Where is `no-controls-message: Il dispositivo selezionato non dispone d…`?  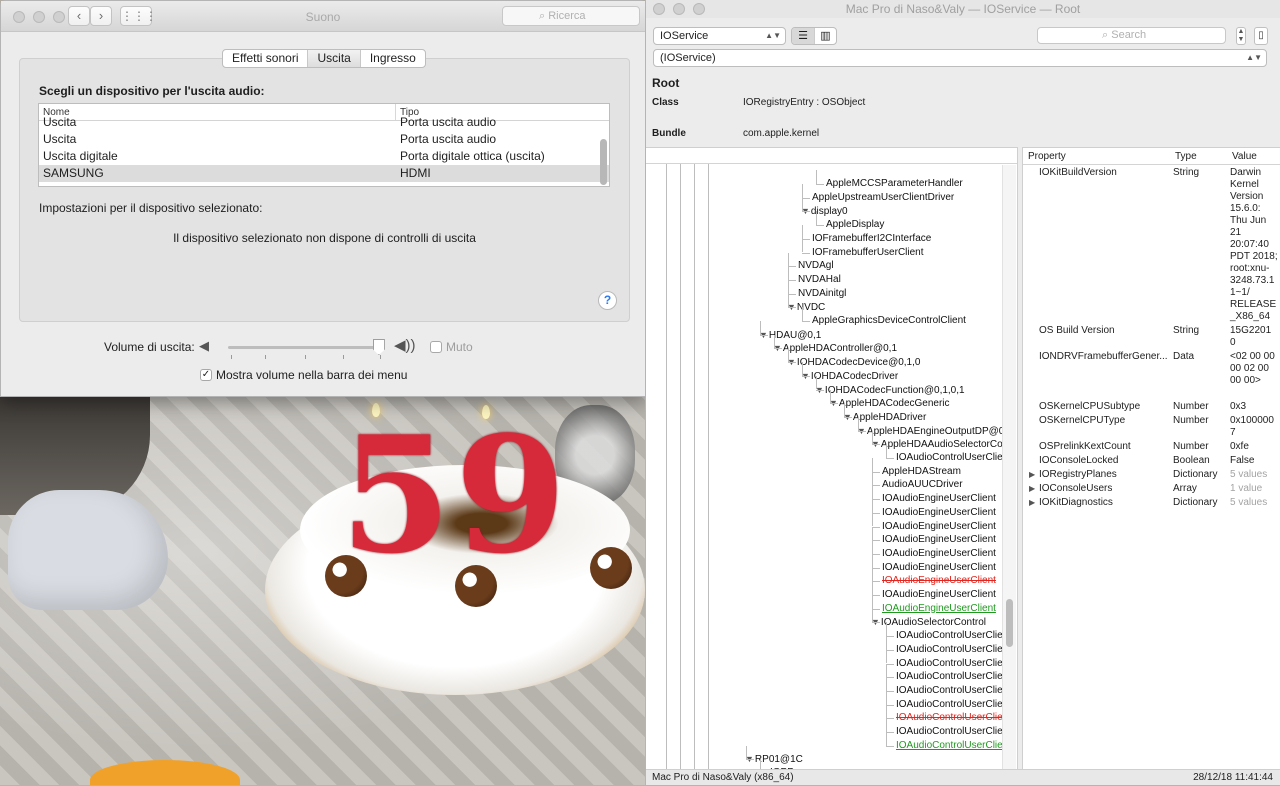 no-controls-message: Il dispositivo selezionato non dispone d… is located at coordinates (324, 238).